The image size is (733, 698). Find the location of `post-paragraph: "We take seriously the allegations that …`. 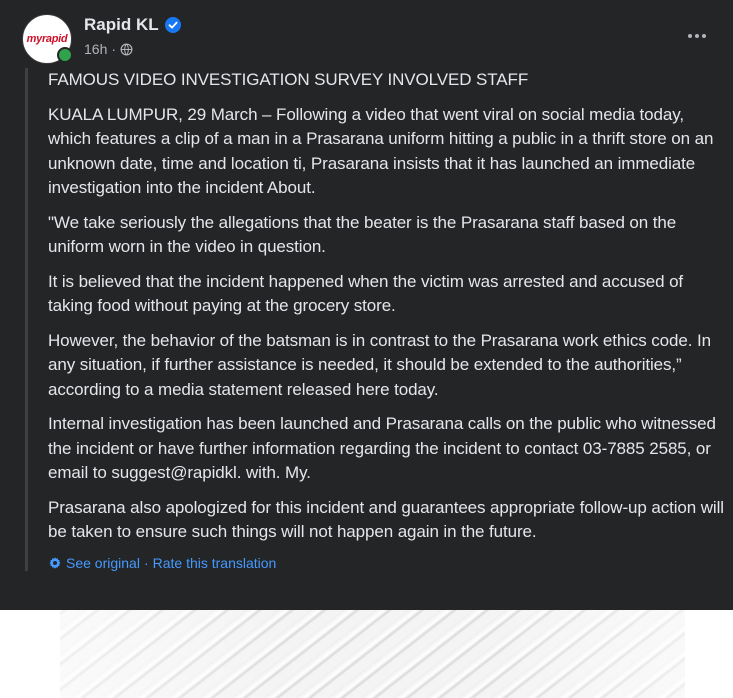

post-paragraph: "We take seriously the allegations that … is located at coordinates (362, 234).